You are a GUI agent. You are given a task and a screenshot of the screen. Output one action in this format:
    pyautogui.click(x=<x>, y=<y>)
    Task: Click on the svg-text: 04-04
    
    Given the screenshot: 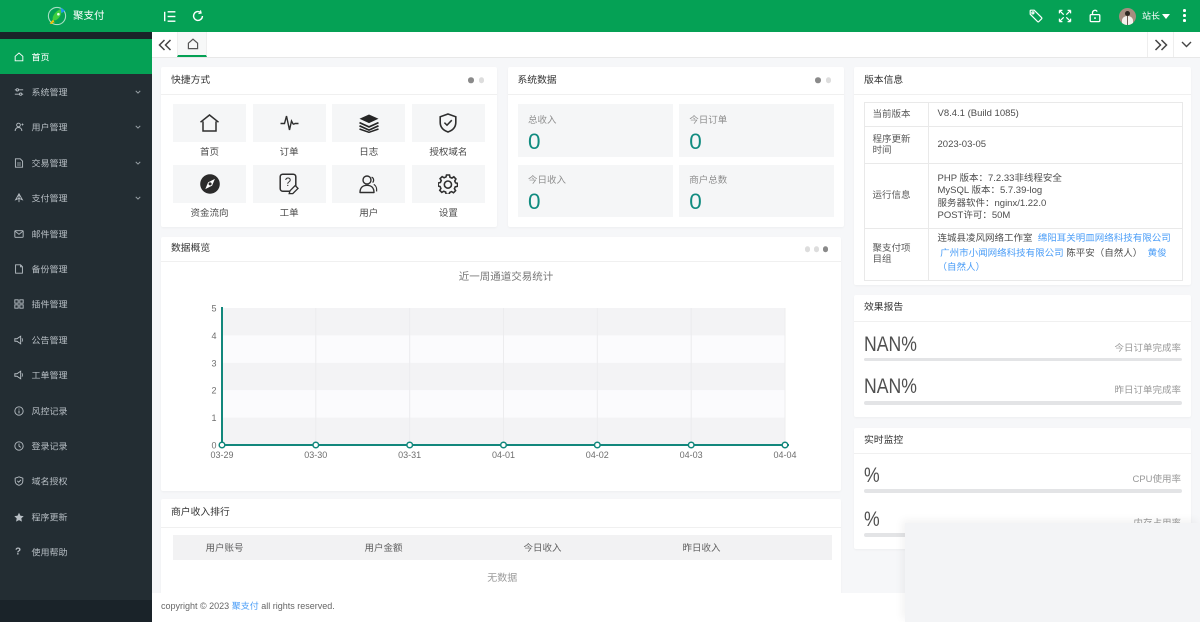 What is the action you would take?
    pyautogui.click(x=784, y=455)
    